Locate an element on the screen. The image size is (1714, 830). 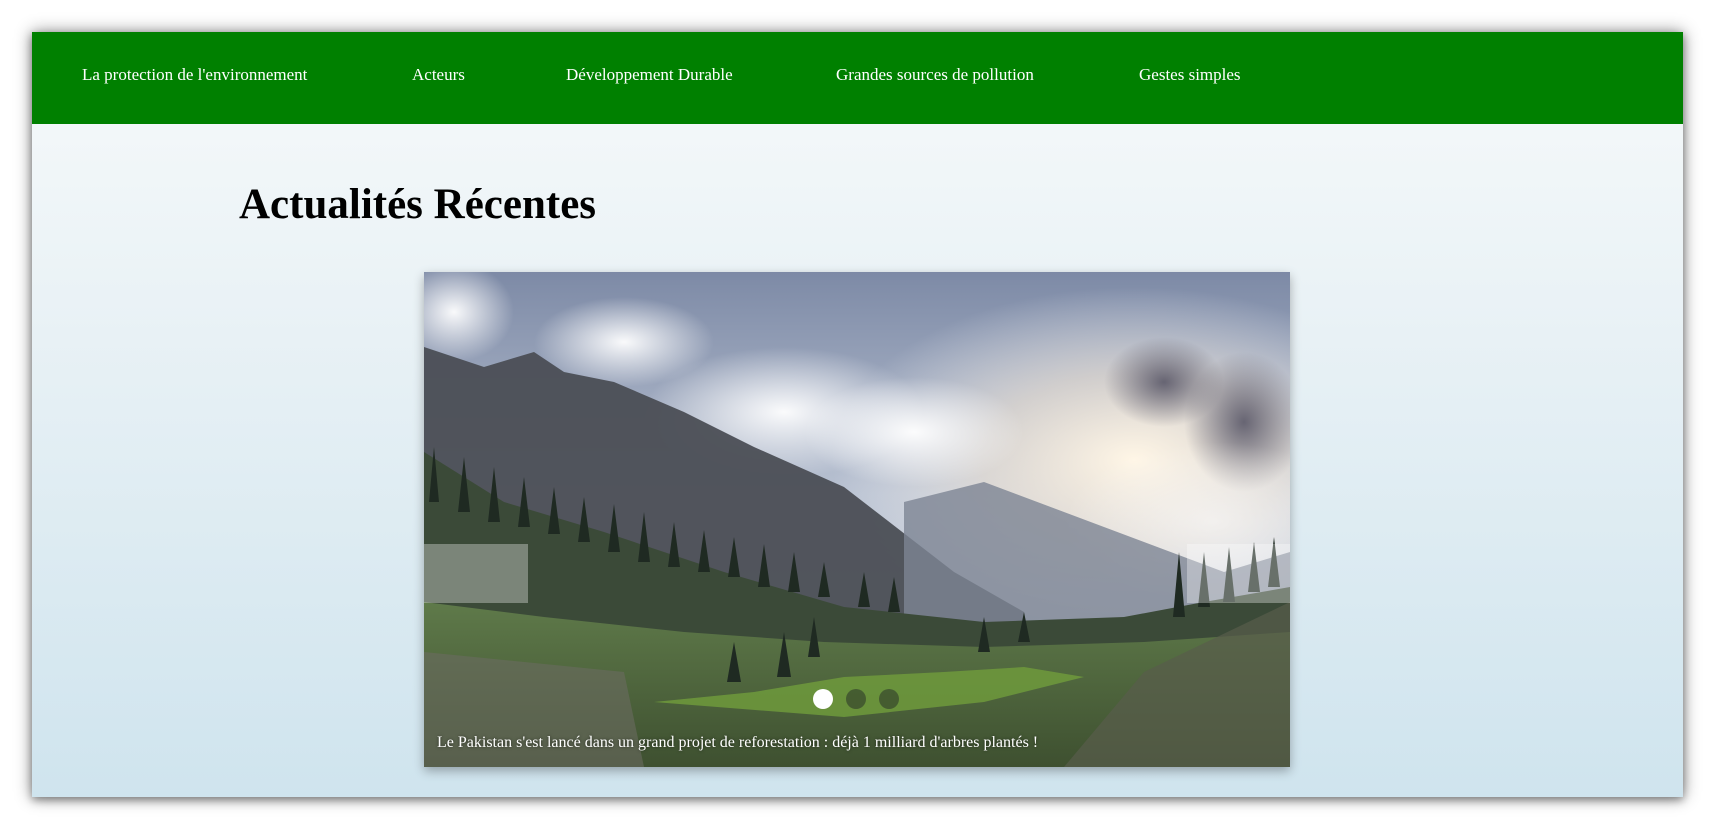
page-title: Actualités Récentes is located at coordinates (418, 204).